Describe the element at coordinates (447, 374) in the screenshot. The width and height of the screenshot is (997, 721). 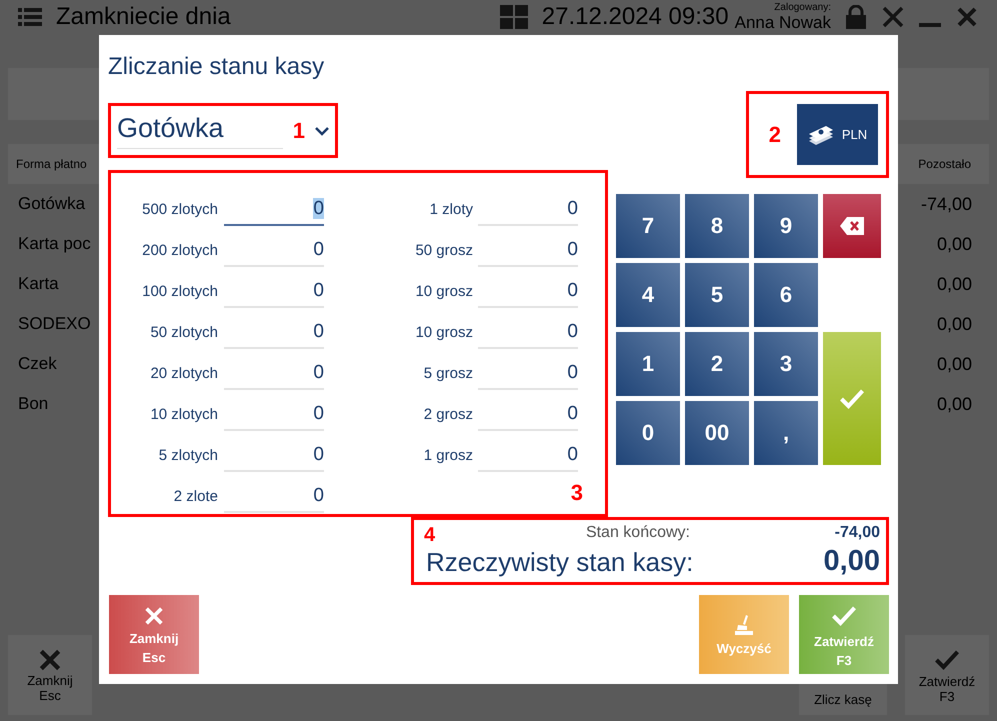
I see `denomination-label: 5 grosz` at that location.